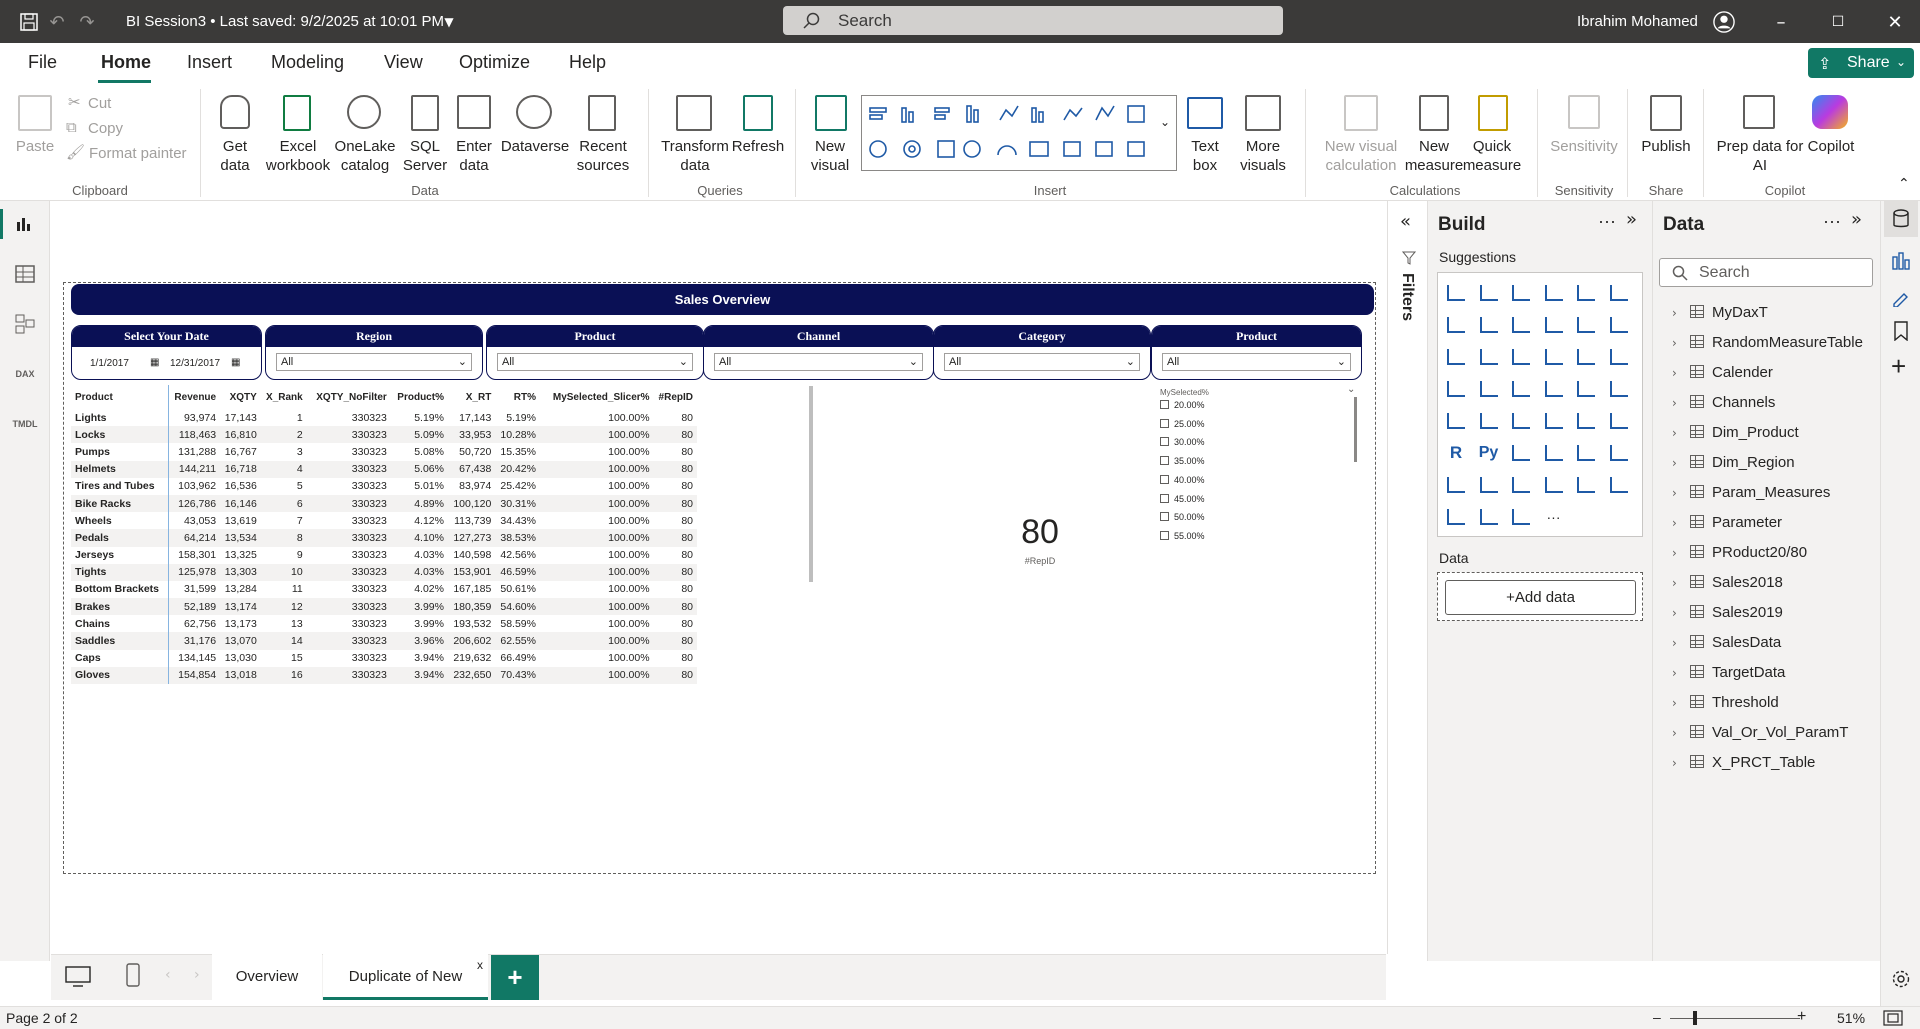 The width and height of the screenshot is (1920, 1029). Describe the element at coordinates (1727, 522) in the screenshot. I see `data-table-item: › Parameter` at that location.